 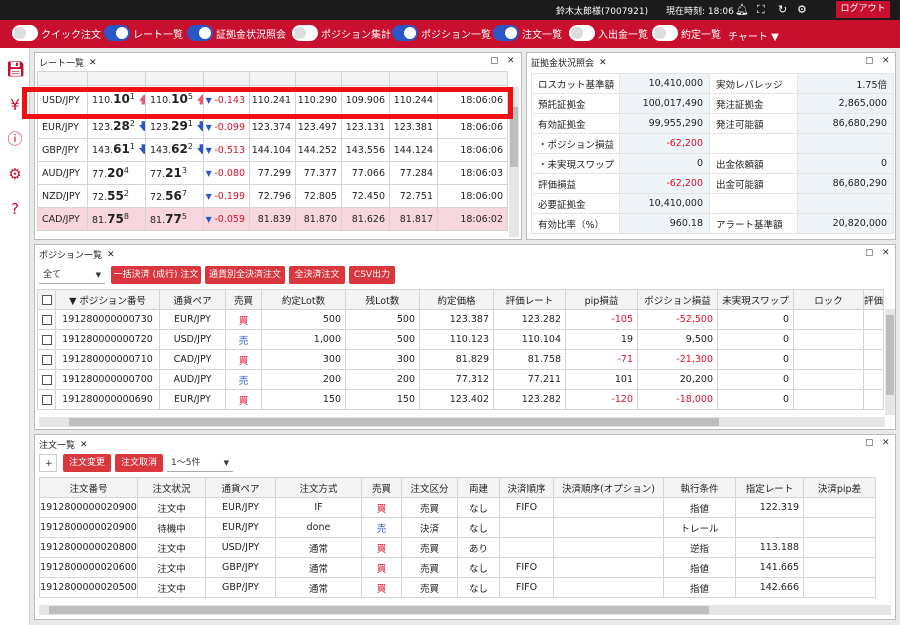 I want to click on csv-export-button: CSV出力, so click(x=372, y=275).